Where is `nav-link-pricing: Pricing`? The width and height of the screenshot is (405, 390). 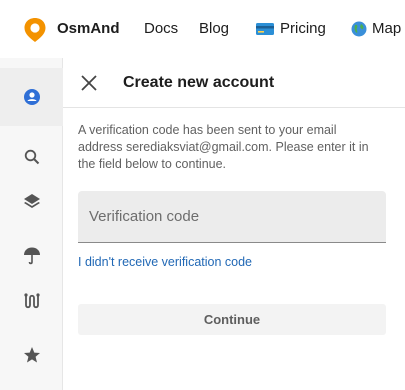 nav-link-pricing: Pricing is located at coordinates (291, 28).